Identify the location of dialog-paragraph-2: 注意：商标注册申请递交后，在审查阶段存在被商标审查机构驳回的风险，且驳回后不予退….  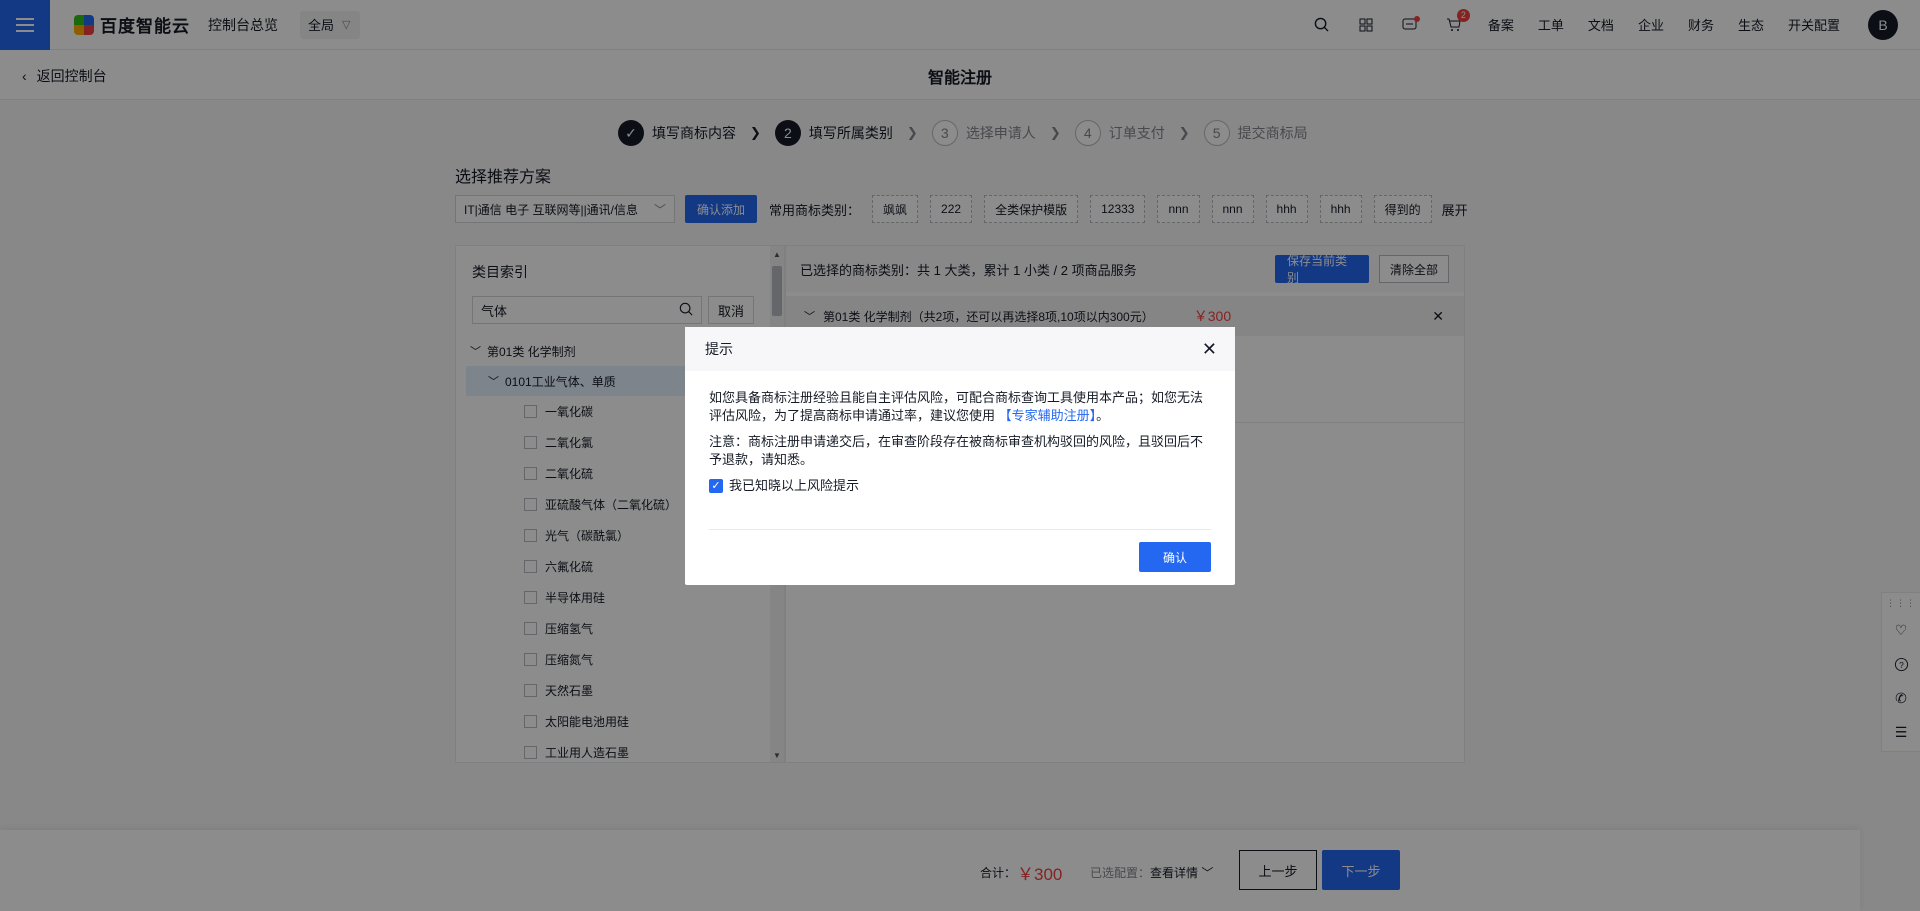
(956, 450).